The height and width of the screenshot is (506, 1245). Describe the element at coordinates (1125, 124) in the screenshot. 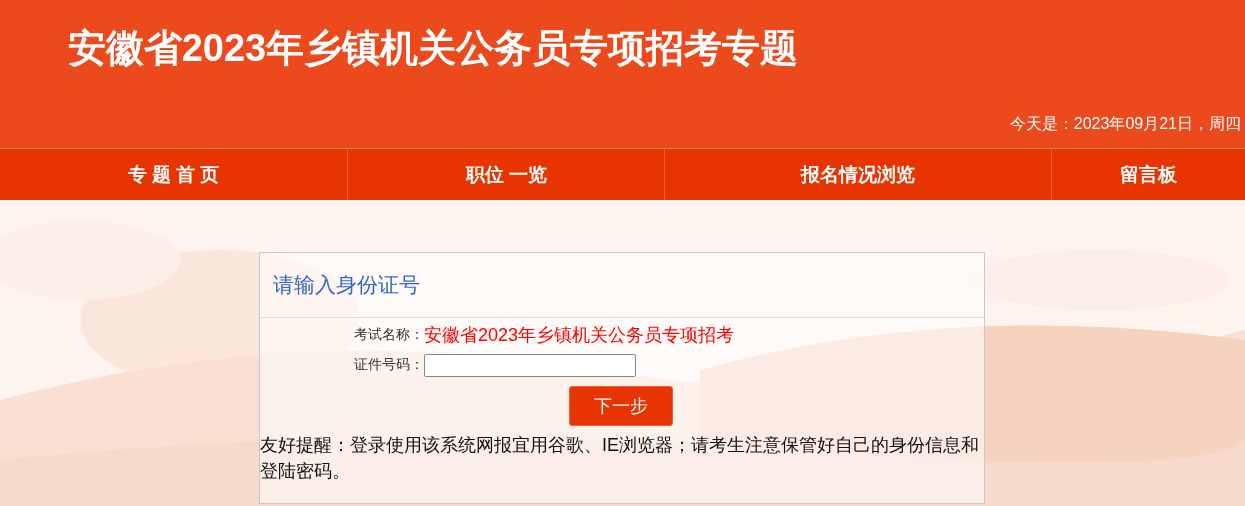

I see `date-text: 今天是：2023年09月21日，周四` at that location.